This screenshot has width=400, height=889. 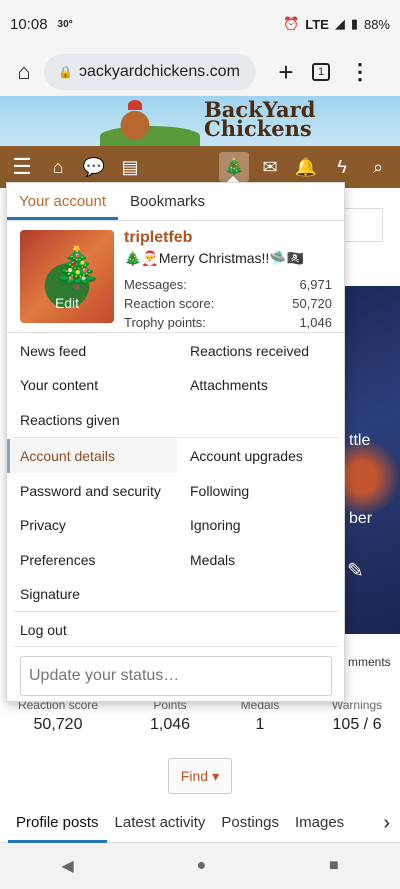 What do you see at coordinates (155, 284) in the screenshot?
I see `stat-label: Messages:` at bounding box center [155, 284].